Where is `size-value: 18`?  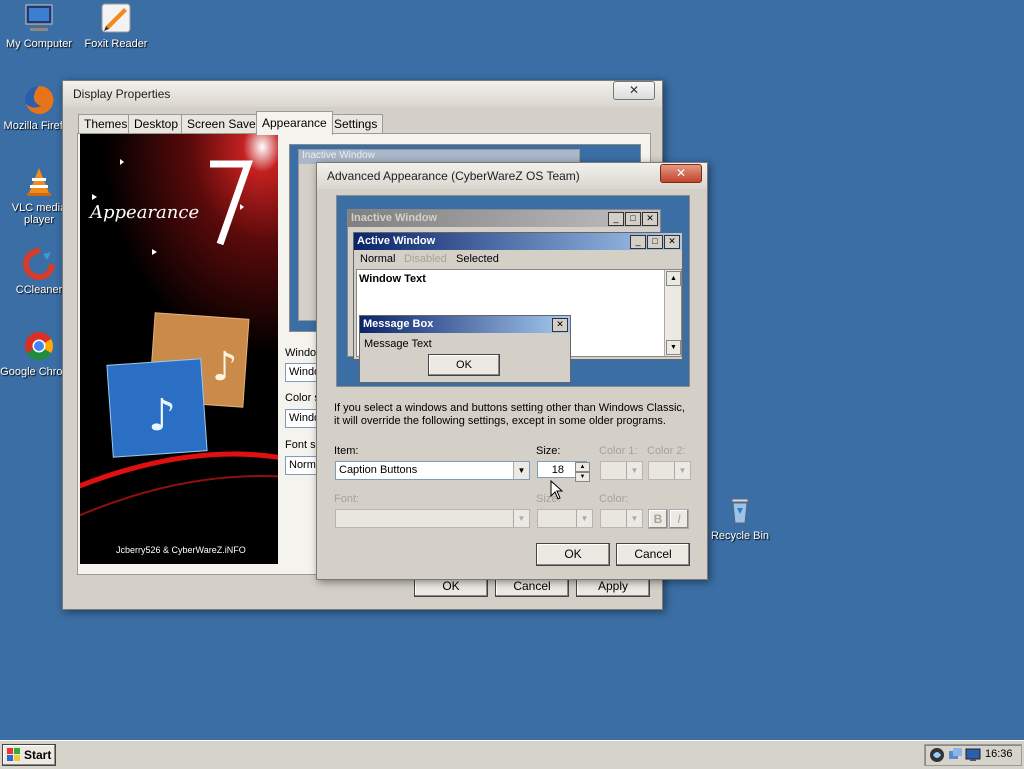 size-value: 18 is located at coordinates (557, 470).